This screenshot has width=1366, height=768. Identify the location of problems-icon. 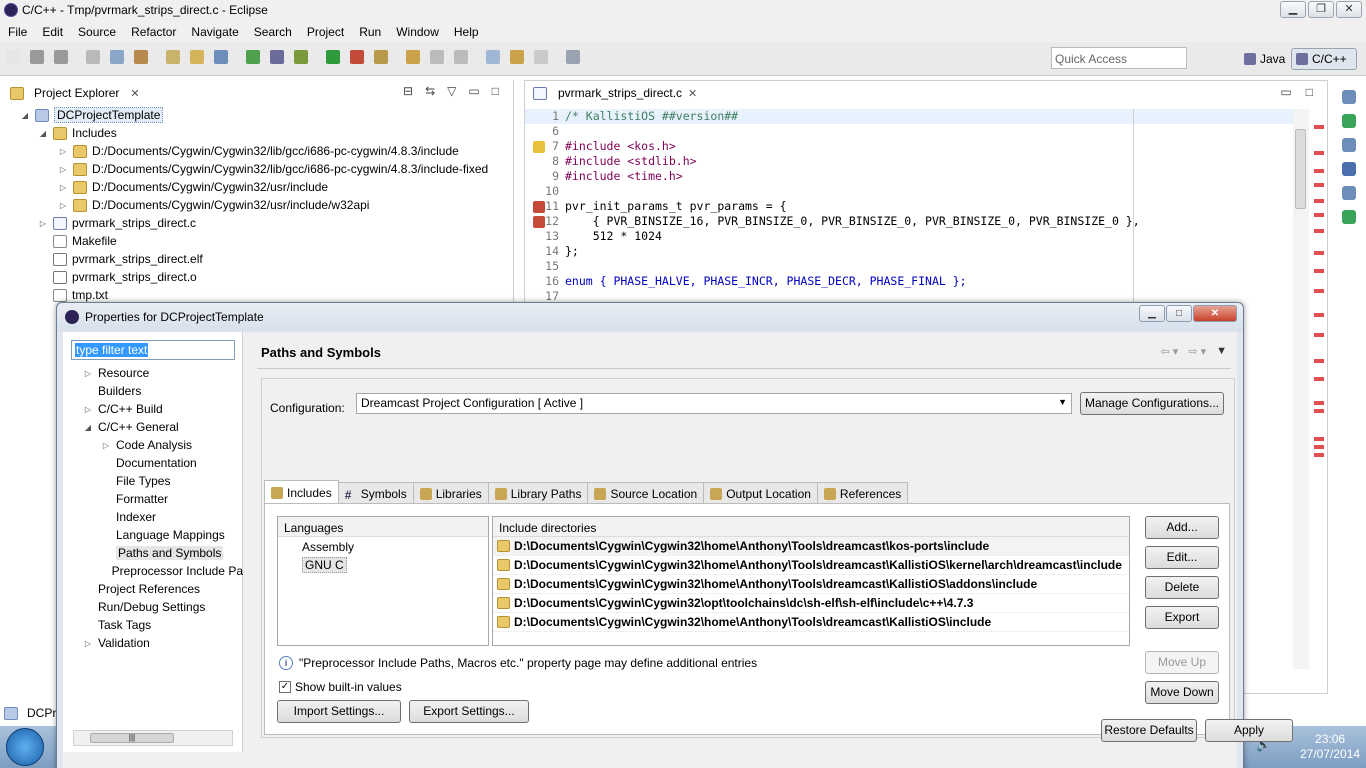
(1349, 169).